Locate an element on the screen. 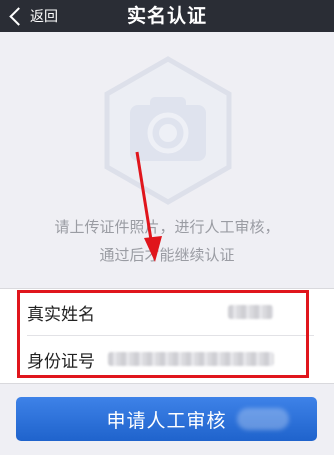  submit-review-label: 申请人工审核 is located at coordinates (166, 420).